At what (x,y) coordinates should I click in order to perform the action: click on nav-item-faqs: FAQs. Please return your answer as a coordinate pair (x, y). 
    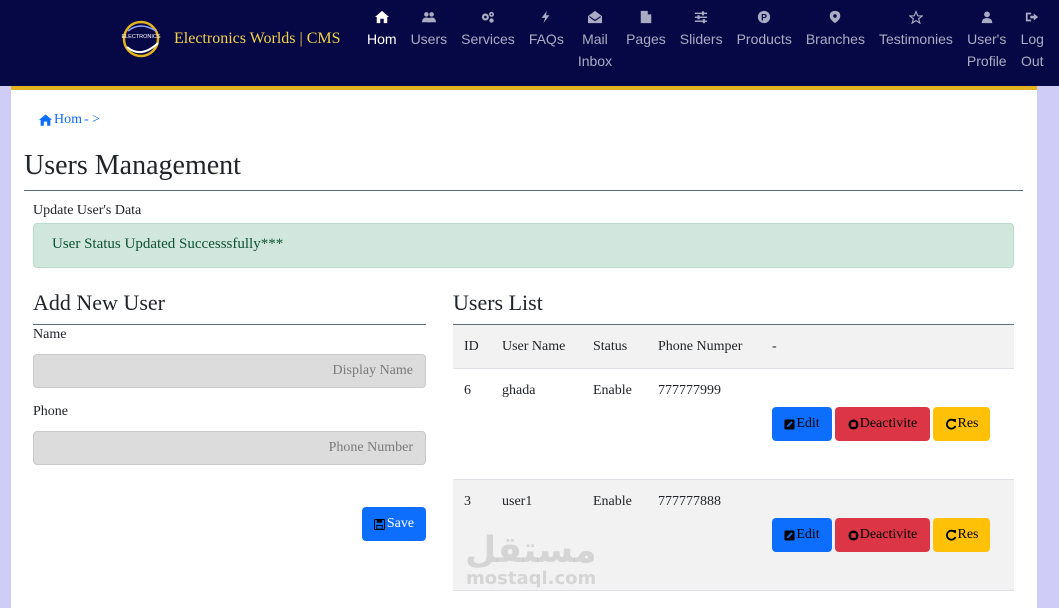
    Looking at the image, I should click on (546, 40).